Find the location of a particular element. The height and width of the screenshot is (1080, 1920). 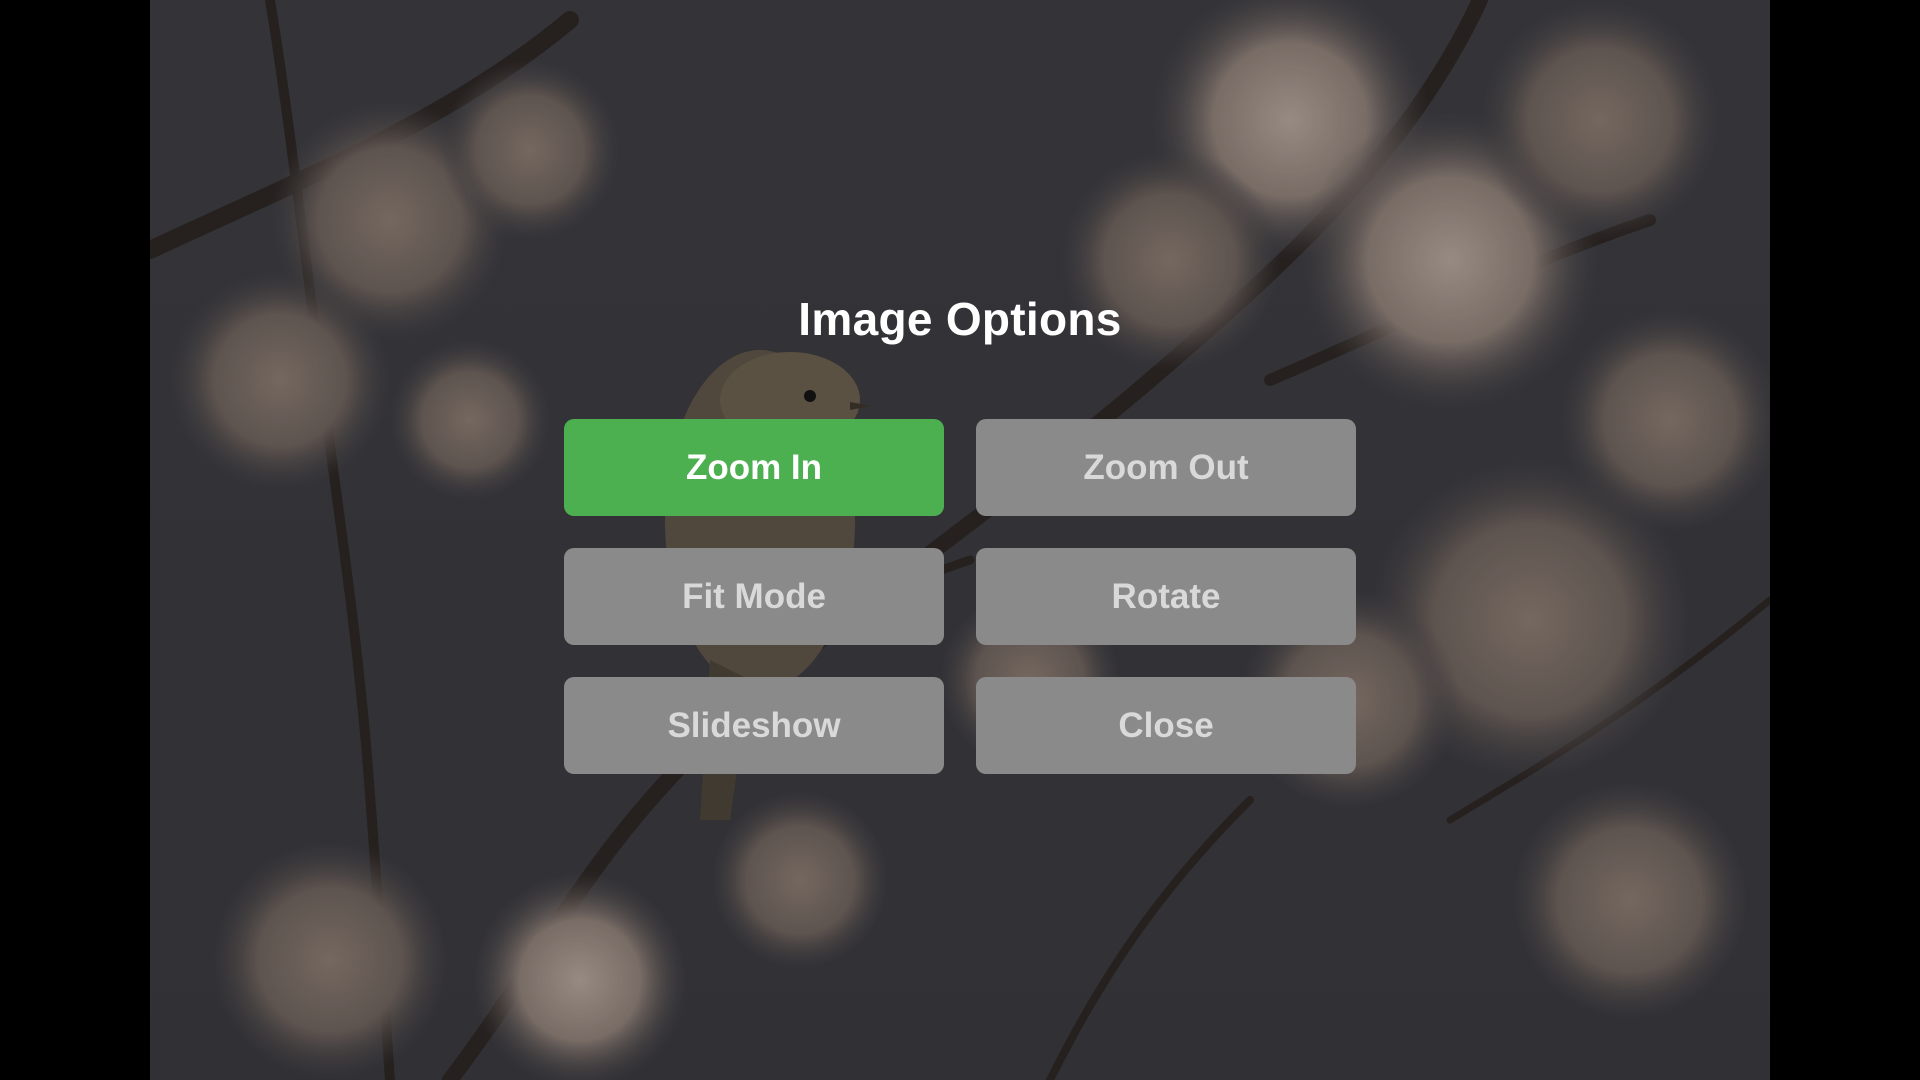

zoom-in-button-label: Zoom In is located at coordinates (754, 467).